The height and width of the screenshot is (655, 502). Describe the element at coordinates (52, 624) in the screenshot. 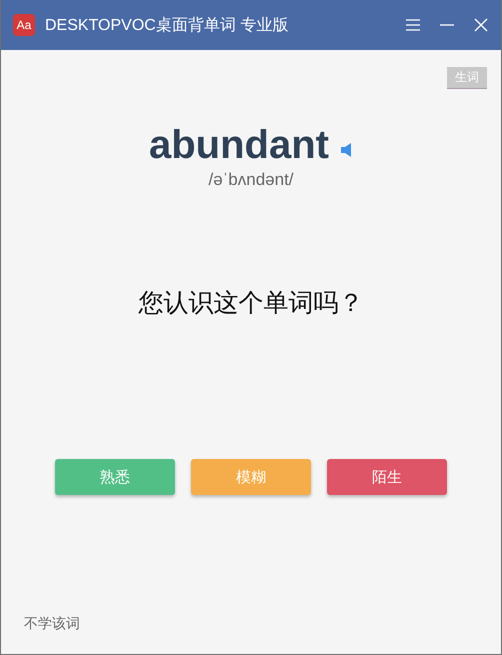

I see `skip-word-link: 不学该词` at that location.